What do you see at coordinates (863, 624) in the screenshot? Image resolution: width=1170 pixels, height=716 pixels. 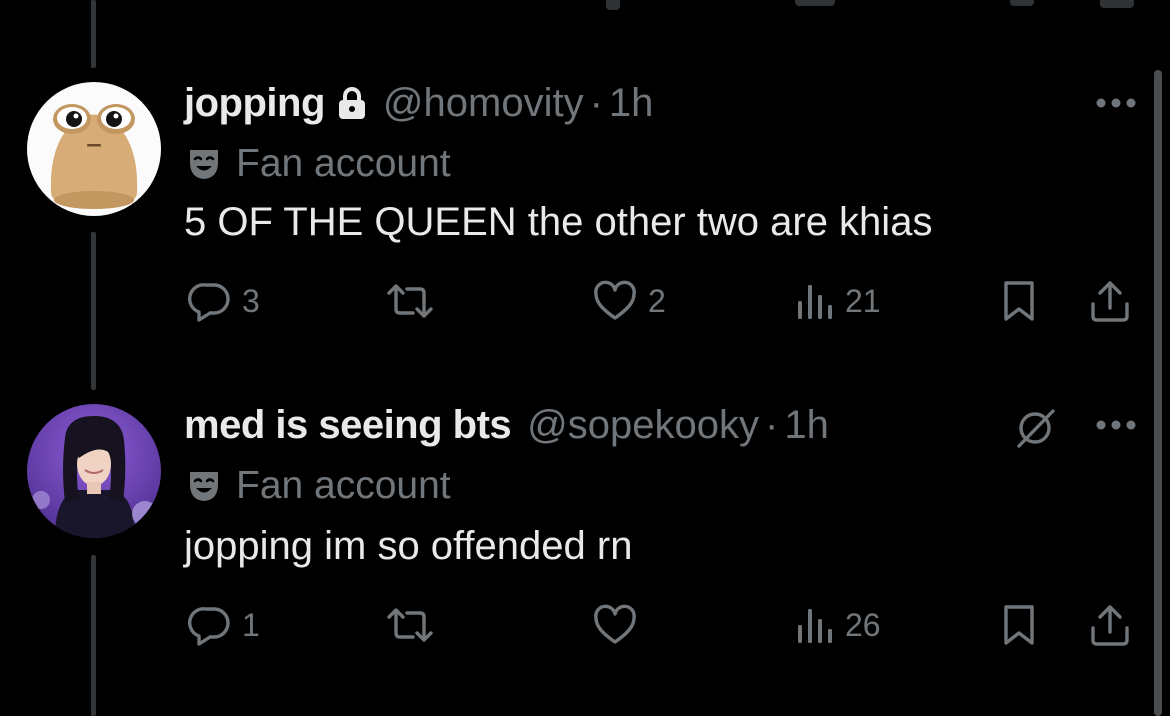 I see `view-count: 26` at bounding box center [863, 624].